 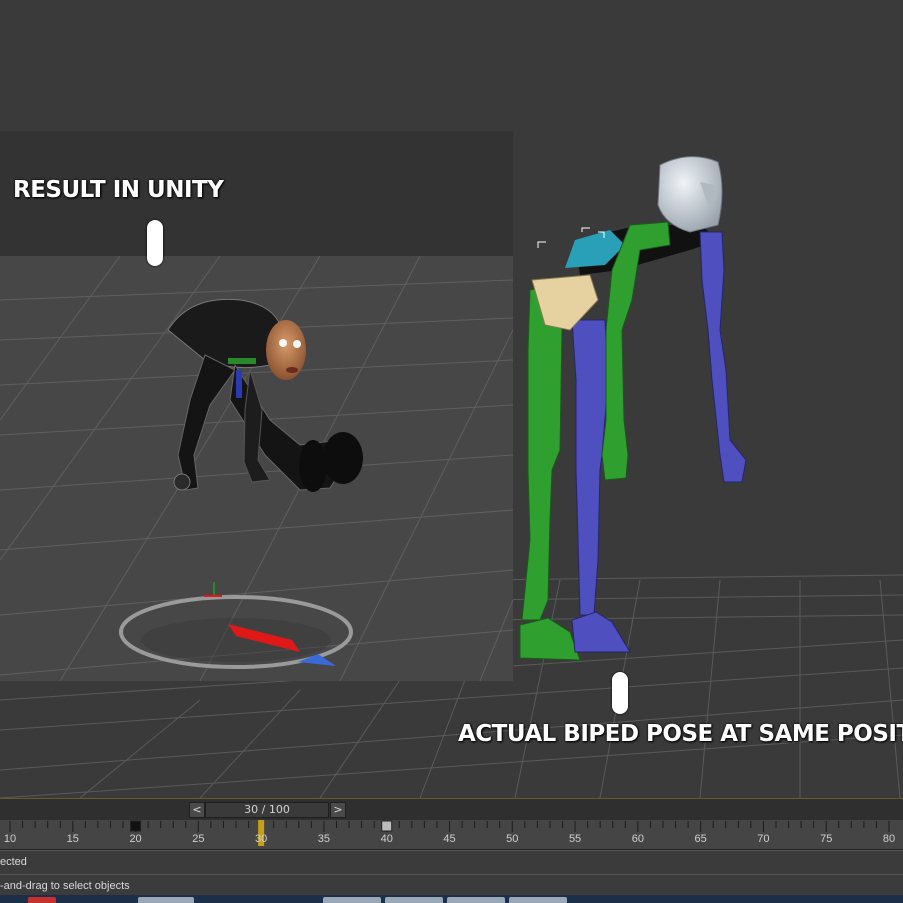 What do you see at coordinates (118, 190) in the screenshot?
I see `caption-result-in-unity: RESULT IN UNITY` at bounding box center [118, 190].